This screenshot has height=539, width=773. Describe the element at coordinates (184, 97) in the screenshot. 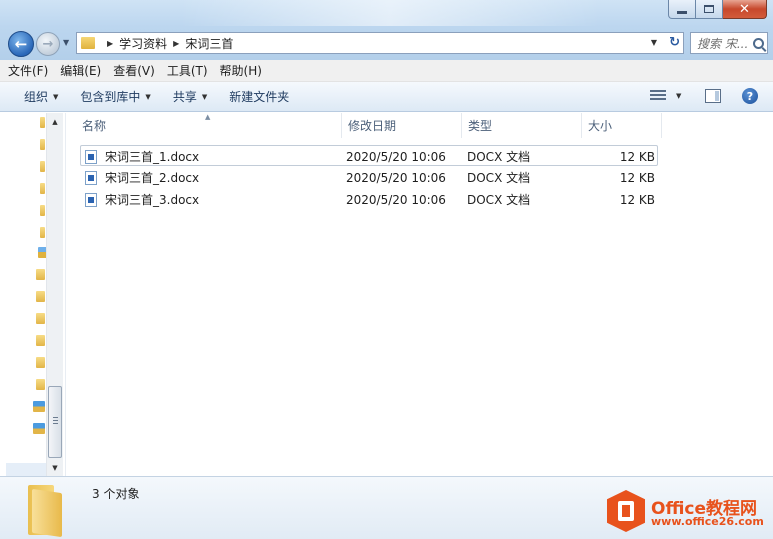

I see `share-label: 共享` at that location.